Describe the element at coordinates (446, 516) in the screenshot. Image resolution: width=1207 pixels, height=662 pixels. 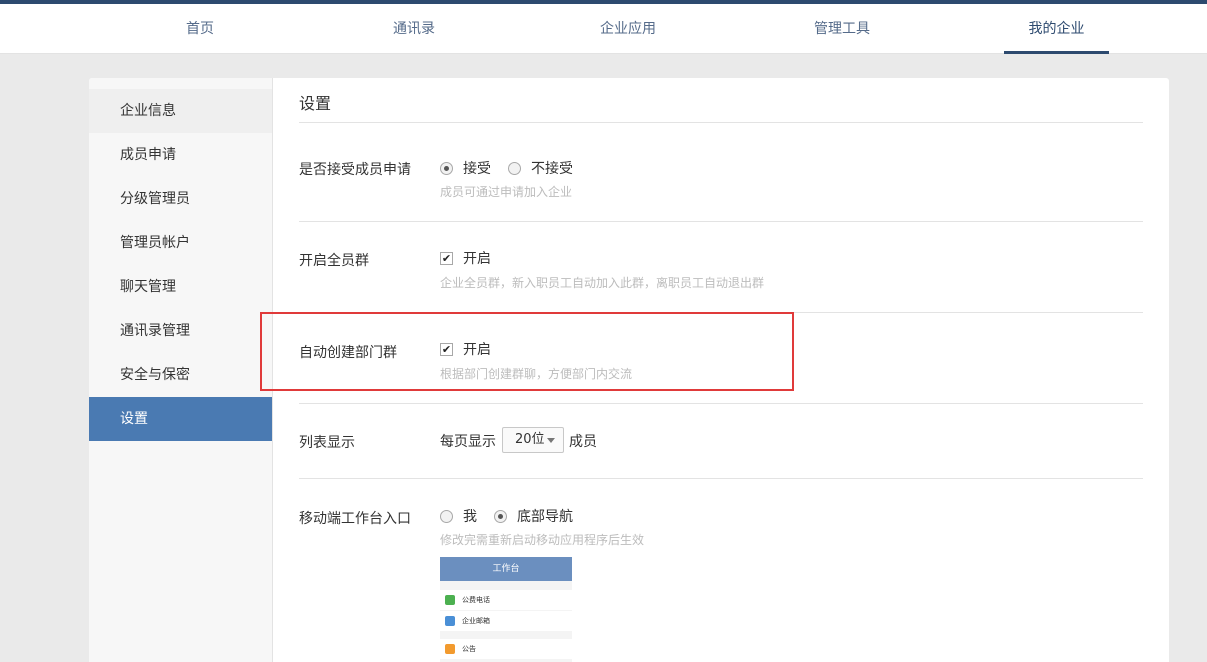
I see `me-radio` at that location.